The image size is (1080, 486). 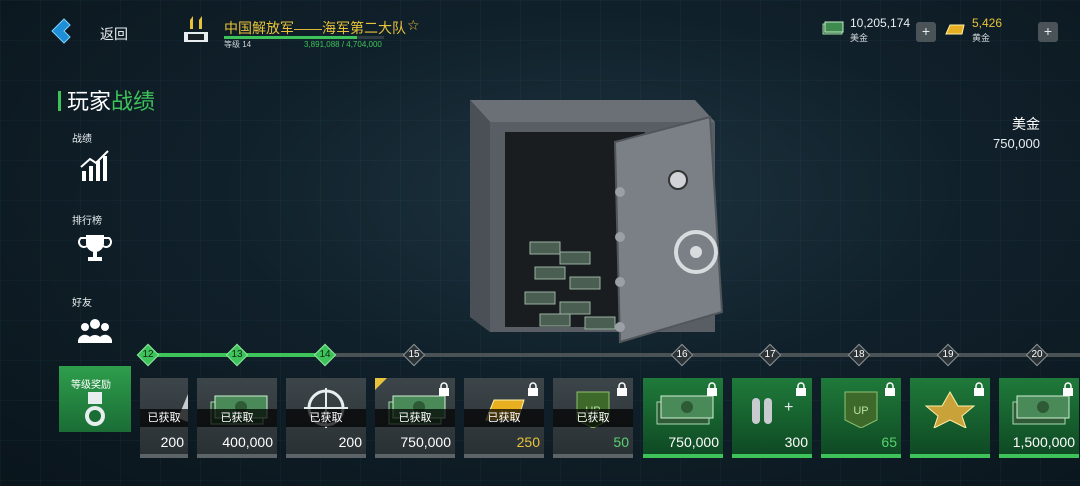 I want to click on trophy-icon, so click(x=95, y=248).